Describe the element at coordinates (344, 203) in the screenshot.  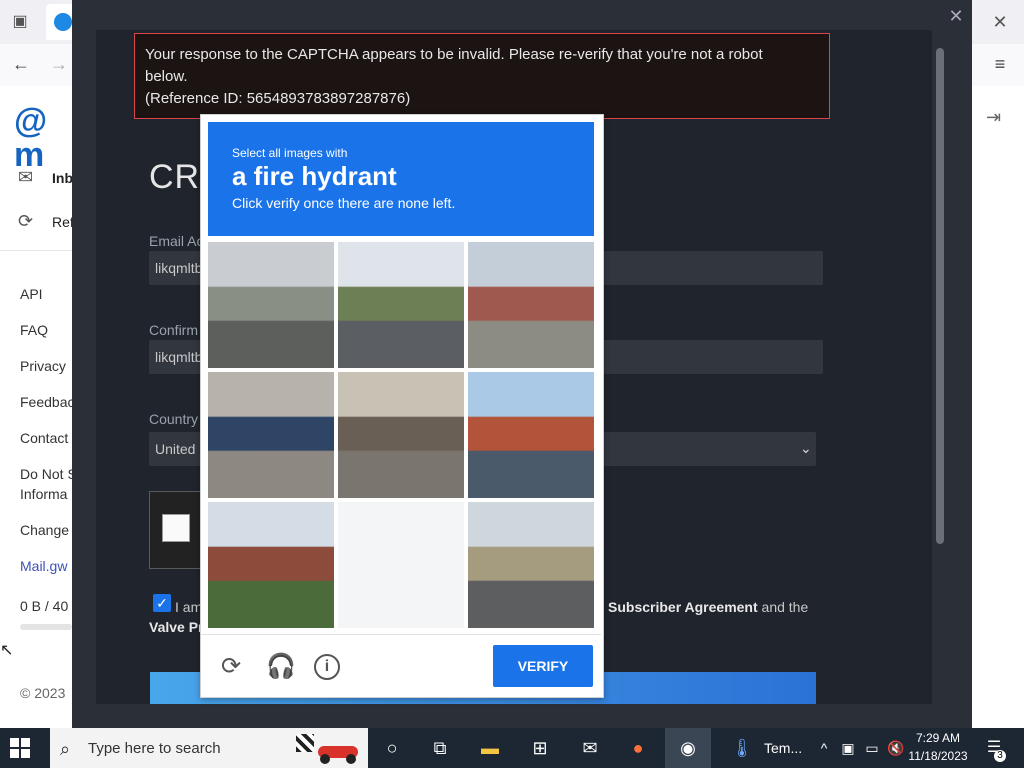
I see `challenge-hint: Click verify once there are none left.` at that location.